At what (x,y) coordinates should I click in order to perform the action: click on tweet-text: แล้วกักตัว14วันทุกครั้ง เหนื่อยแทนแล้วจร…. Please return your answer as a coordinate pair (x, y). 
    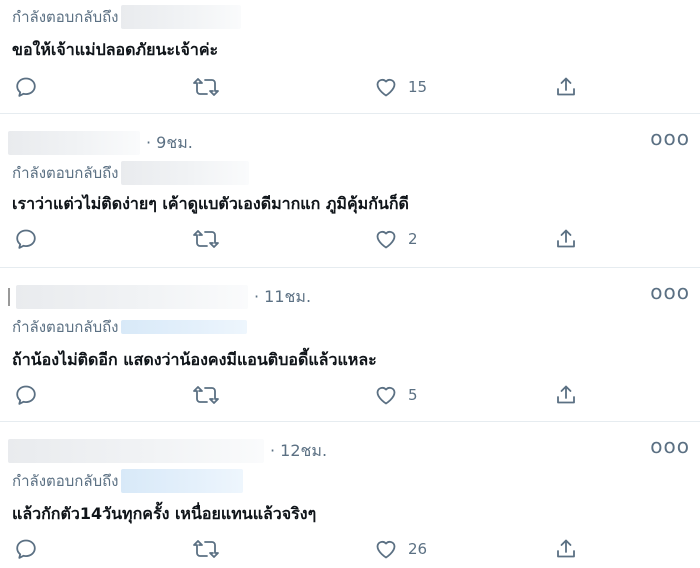
    Looking at the image, I should click on (164, 513).